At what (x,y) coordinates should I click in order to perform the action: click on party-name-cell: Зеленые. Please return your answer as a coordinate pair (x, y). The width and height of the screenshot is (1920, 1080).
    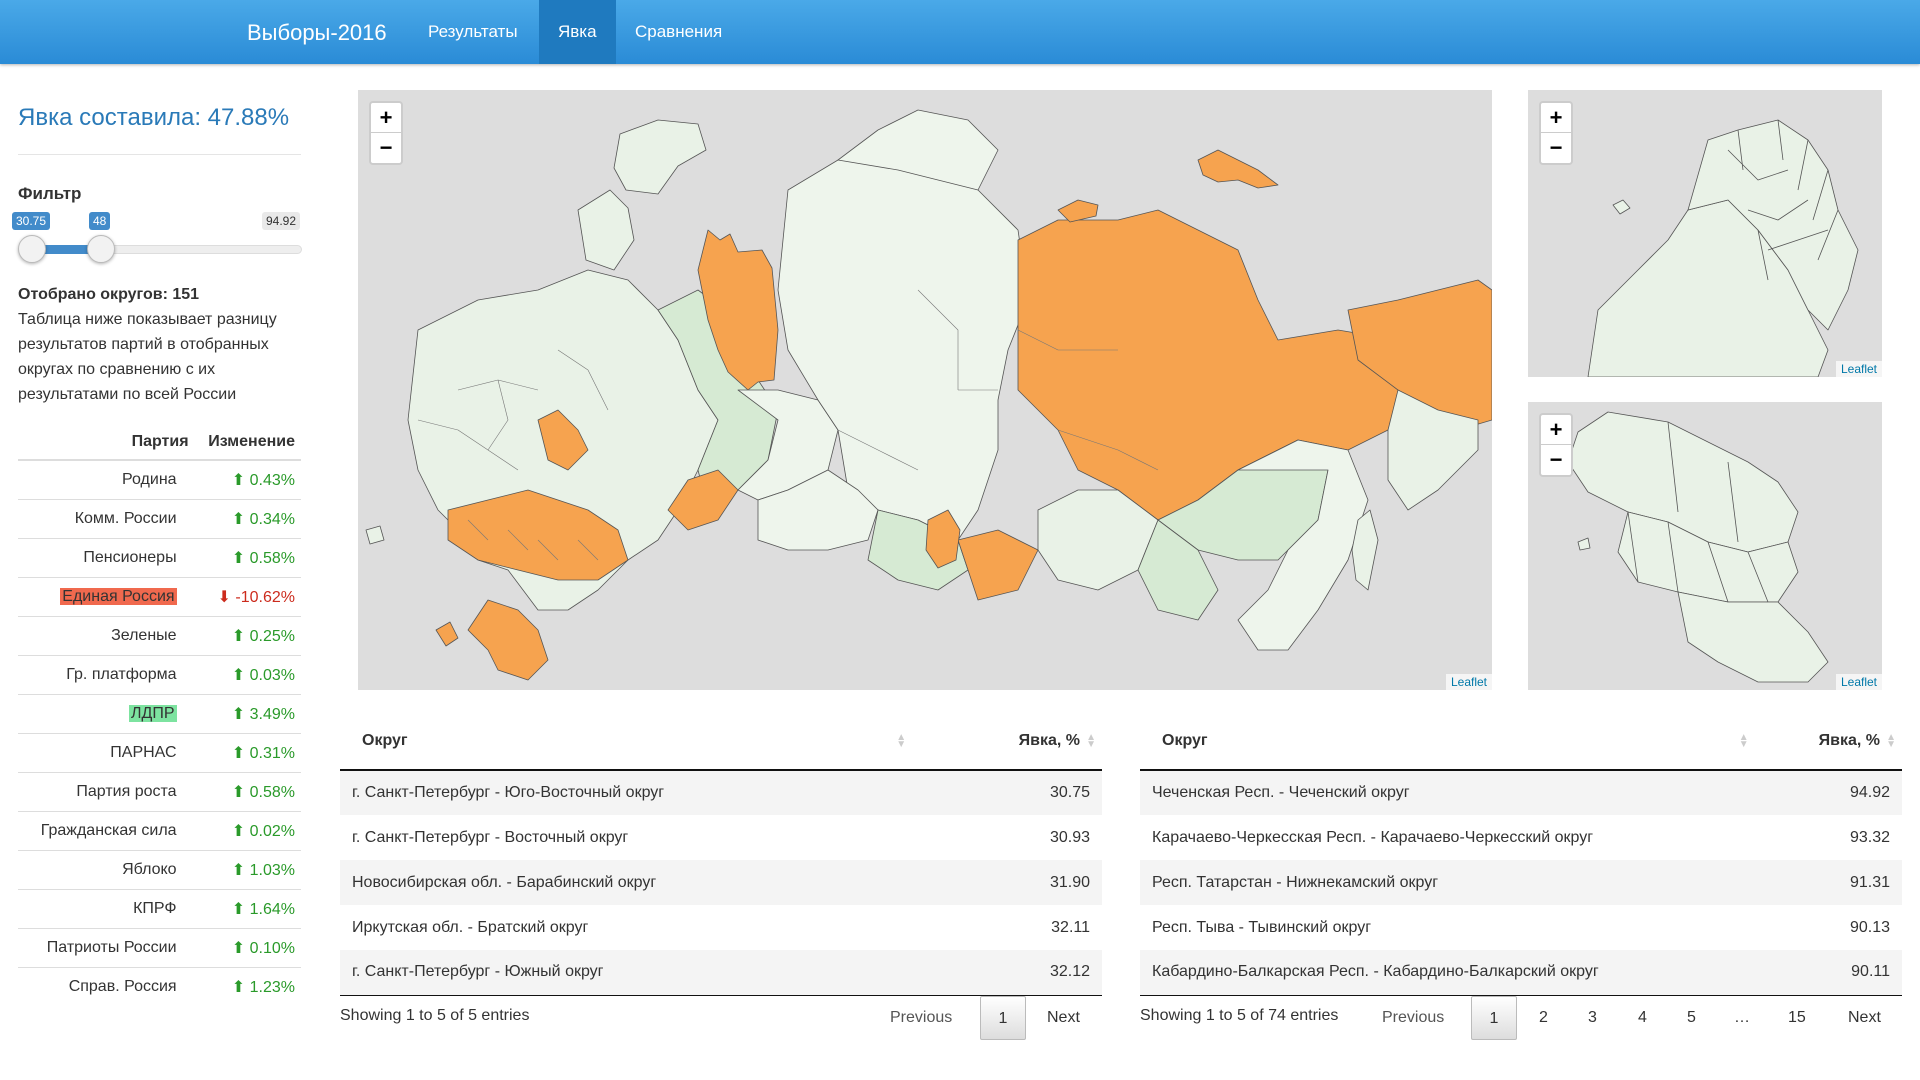
    Looking at the image, I should click on (106, 635).